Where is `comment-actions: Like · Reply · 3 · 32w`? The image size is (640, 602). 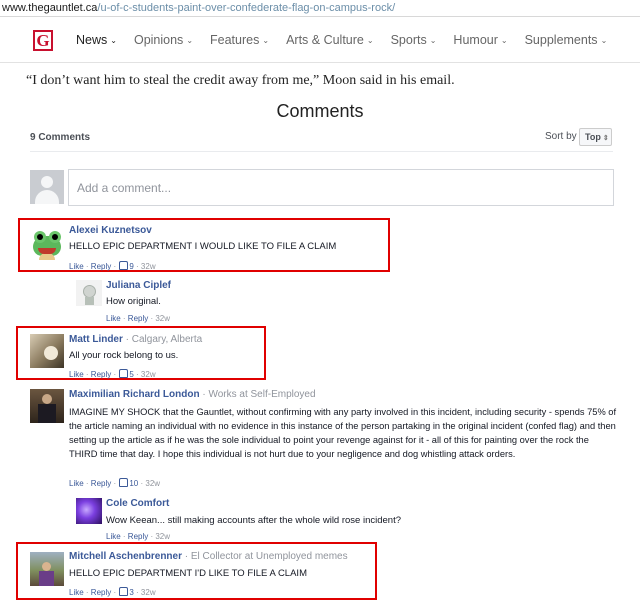
comment-actions: Like · Reply · 3 · 32w is located at coordinates (112, 592).